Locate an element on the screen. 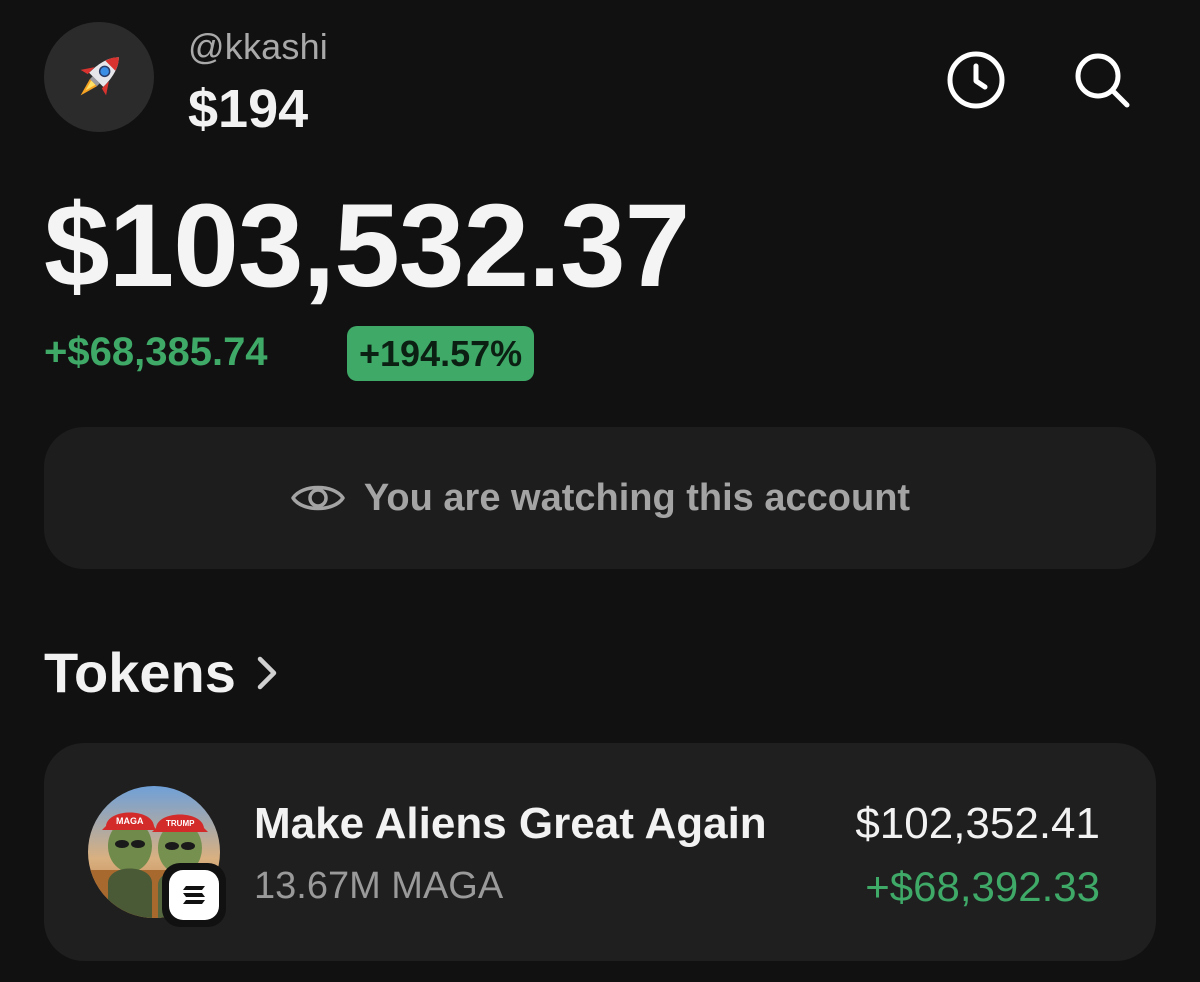 The image size is (1200, 982). token-change: +$68,392.33 is located at coordinates (982, 886).